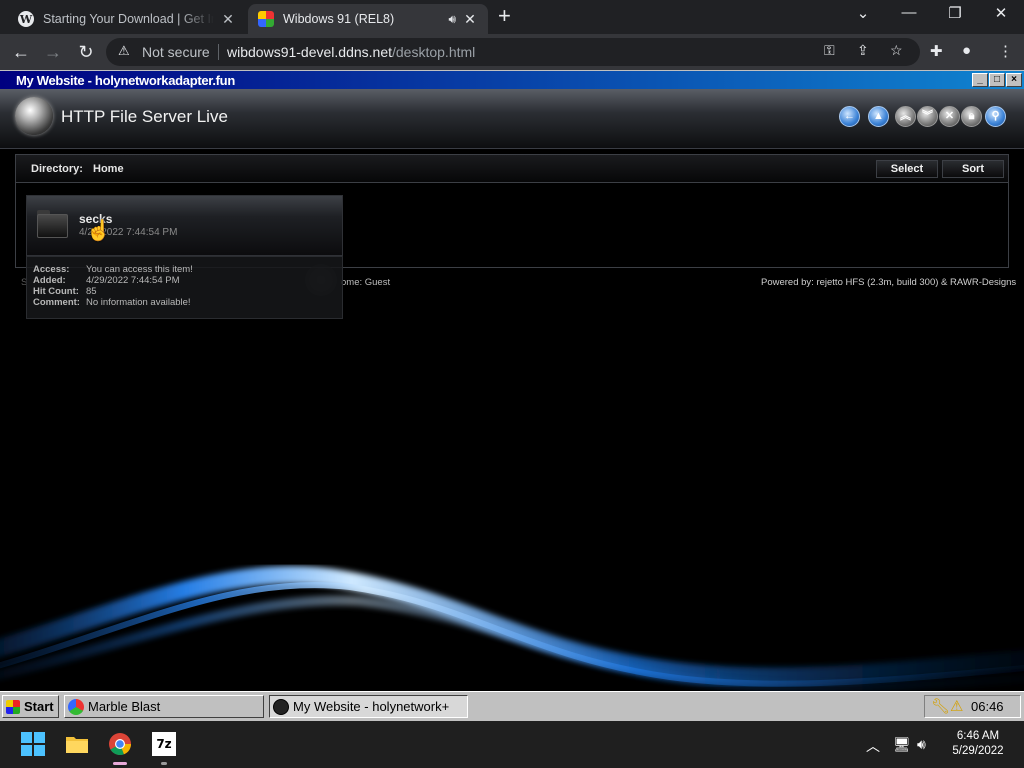 The image size is (1024, 768). Describe the element at coordinates (164, 763) in the screenshot. I see `running-app-indicator` at that location.